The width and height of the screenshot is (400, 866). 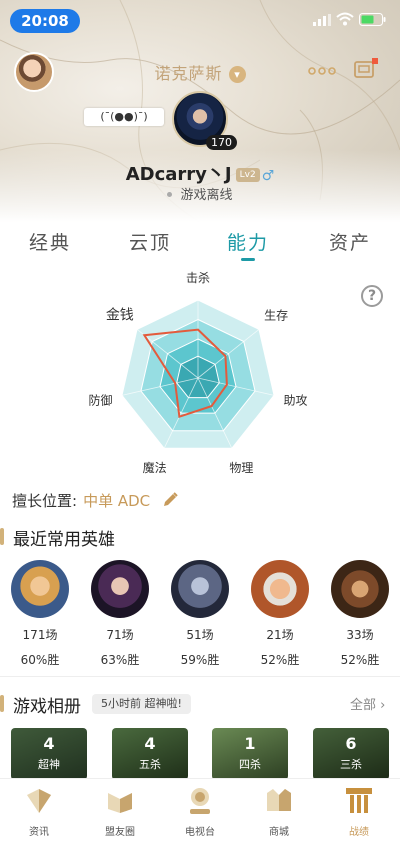 What do you see at coordinates (351, 754) in the screenshot?
I see `album-card-4: 6 三杀` at bounding box center [351, 754].